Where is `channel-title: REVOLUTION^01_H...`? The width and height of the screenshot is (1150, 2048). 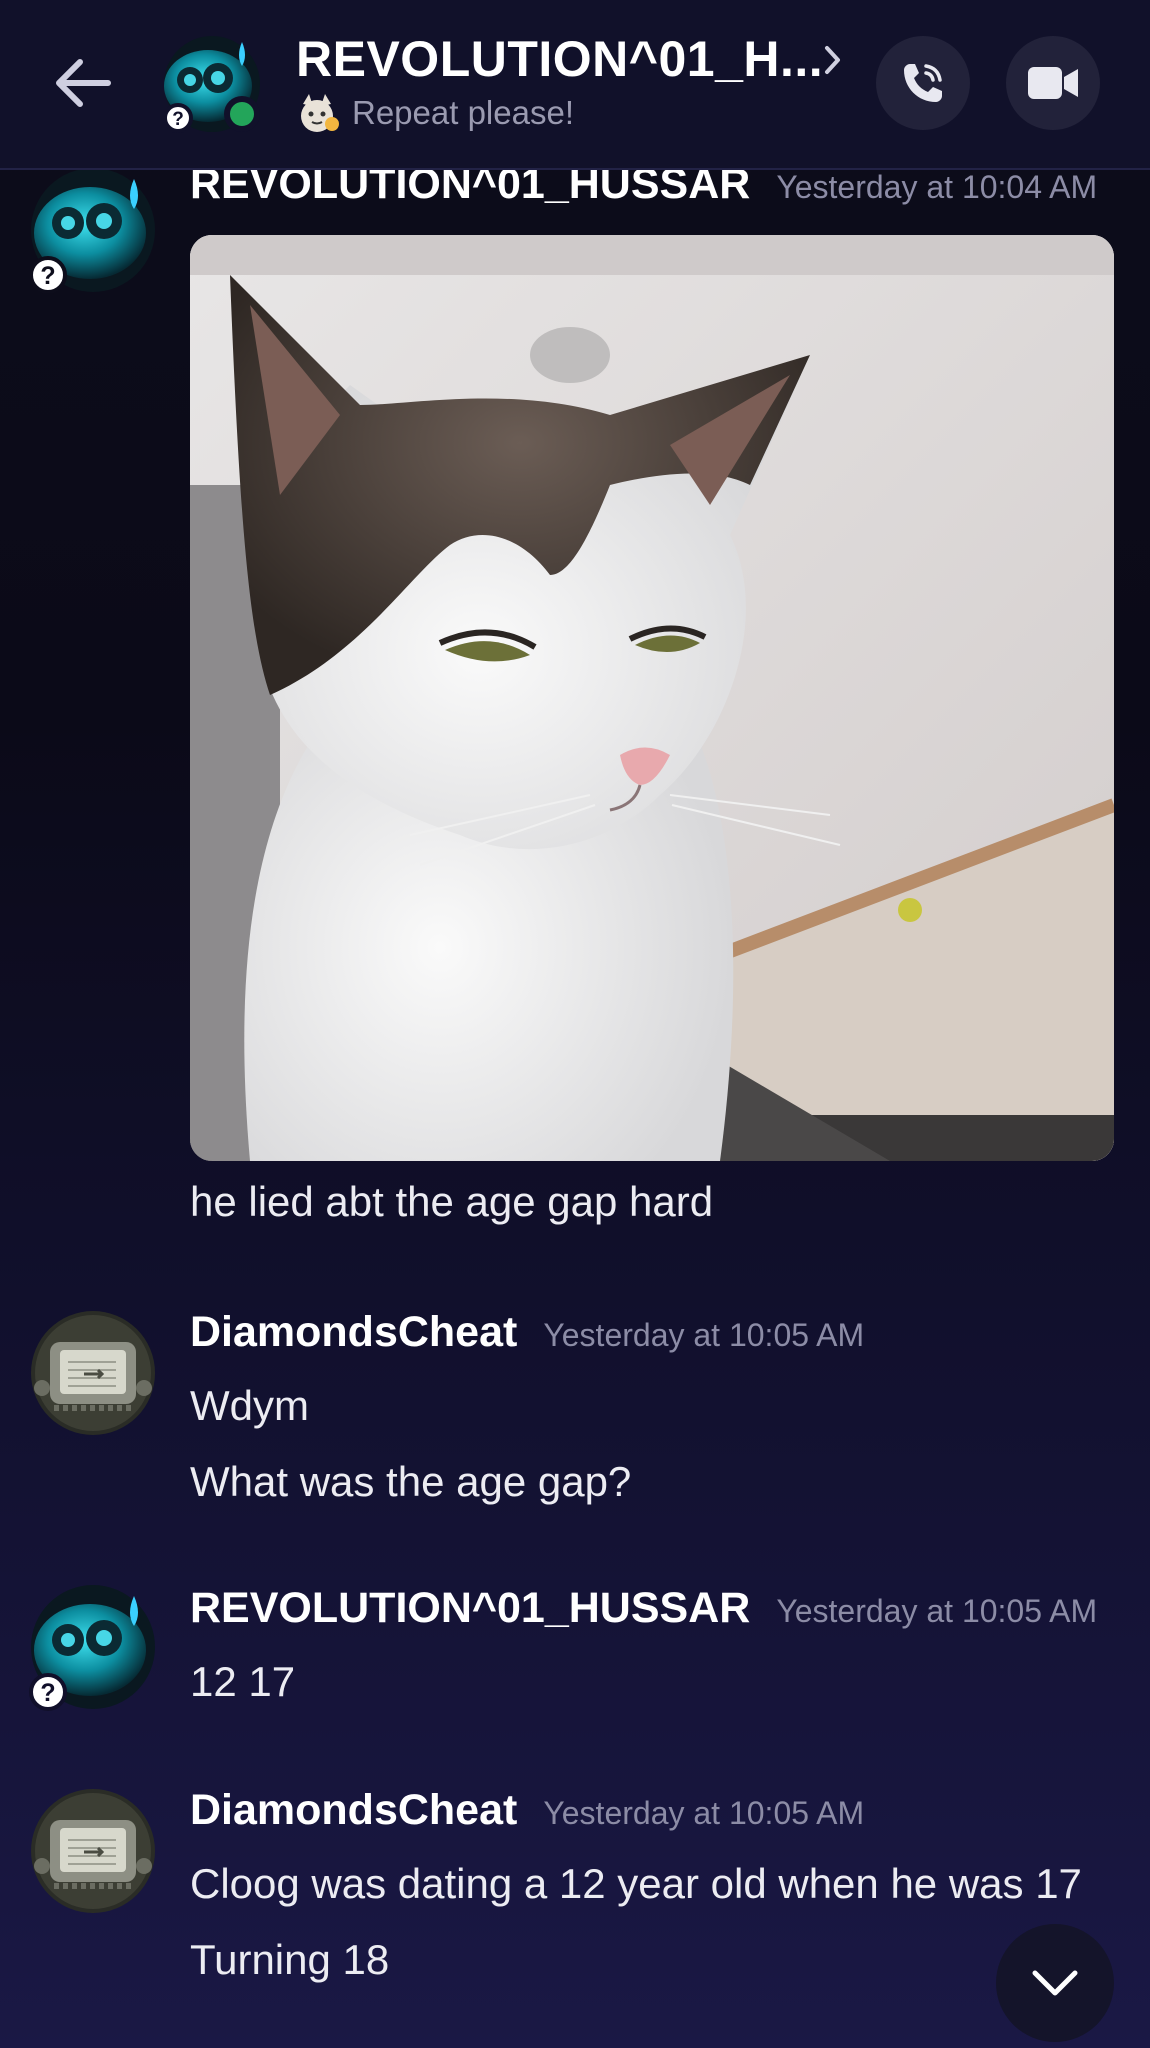 channel-title: REVOLUTION^01_H... is located at coordinates (559, 59).